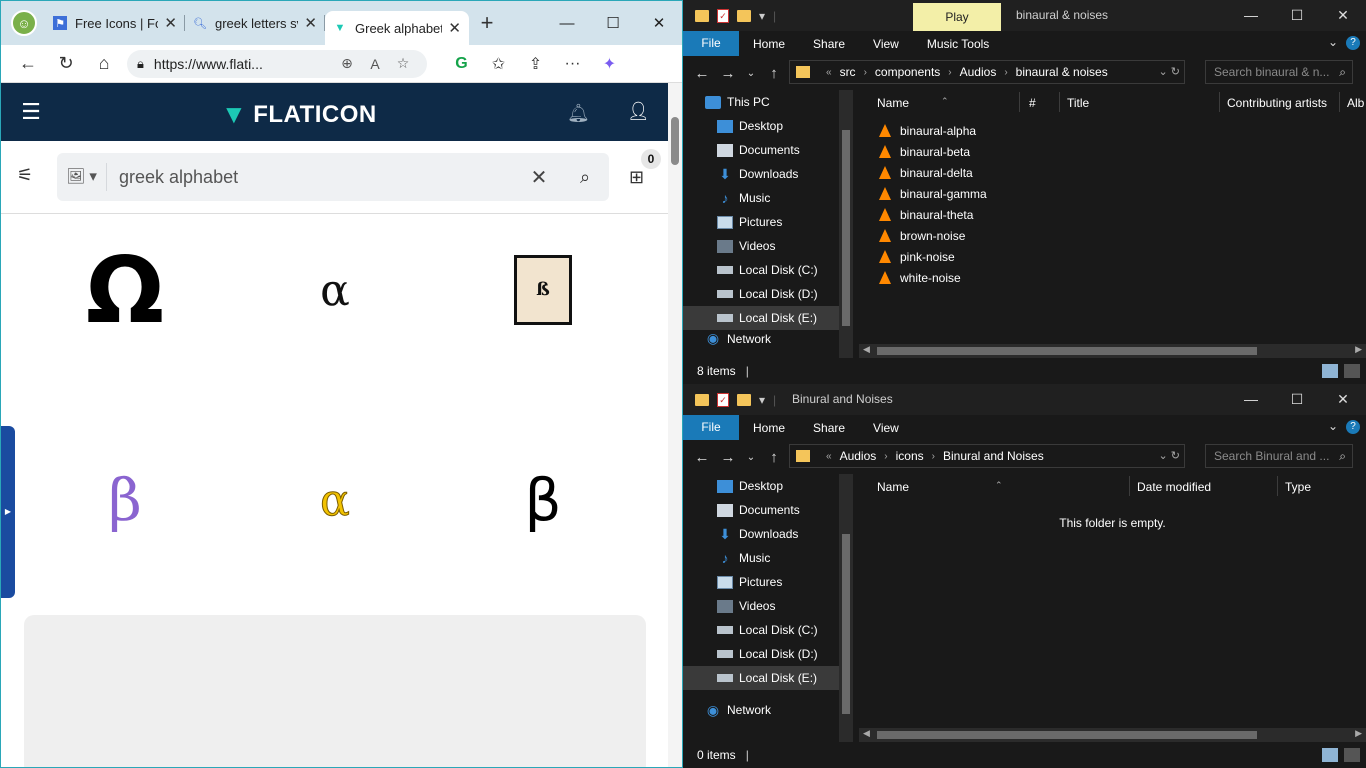  I want to click on nav-desktop: Desktop, so click(769, 486).